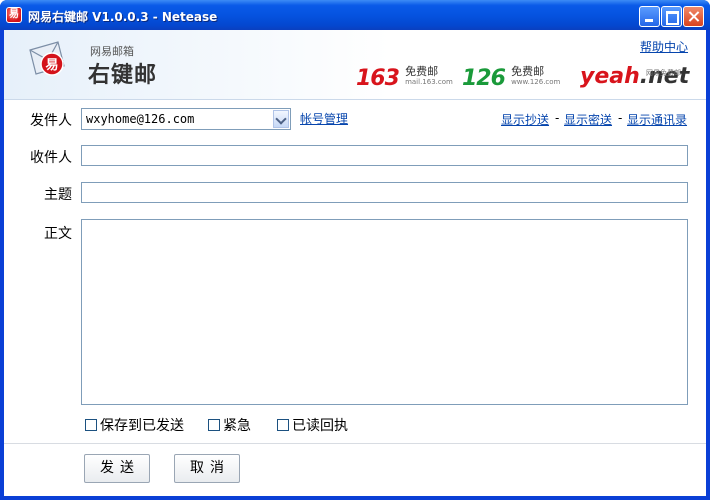 The width and height of the screenshot is (710, 500). Describe the element at coordinates (525, 119) in the screenshot. I see `show-cc-link: 显示抄送` at that location.